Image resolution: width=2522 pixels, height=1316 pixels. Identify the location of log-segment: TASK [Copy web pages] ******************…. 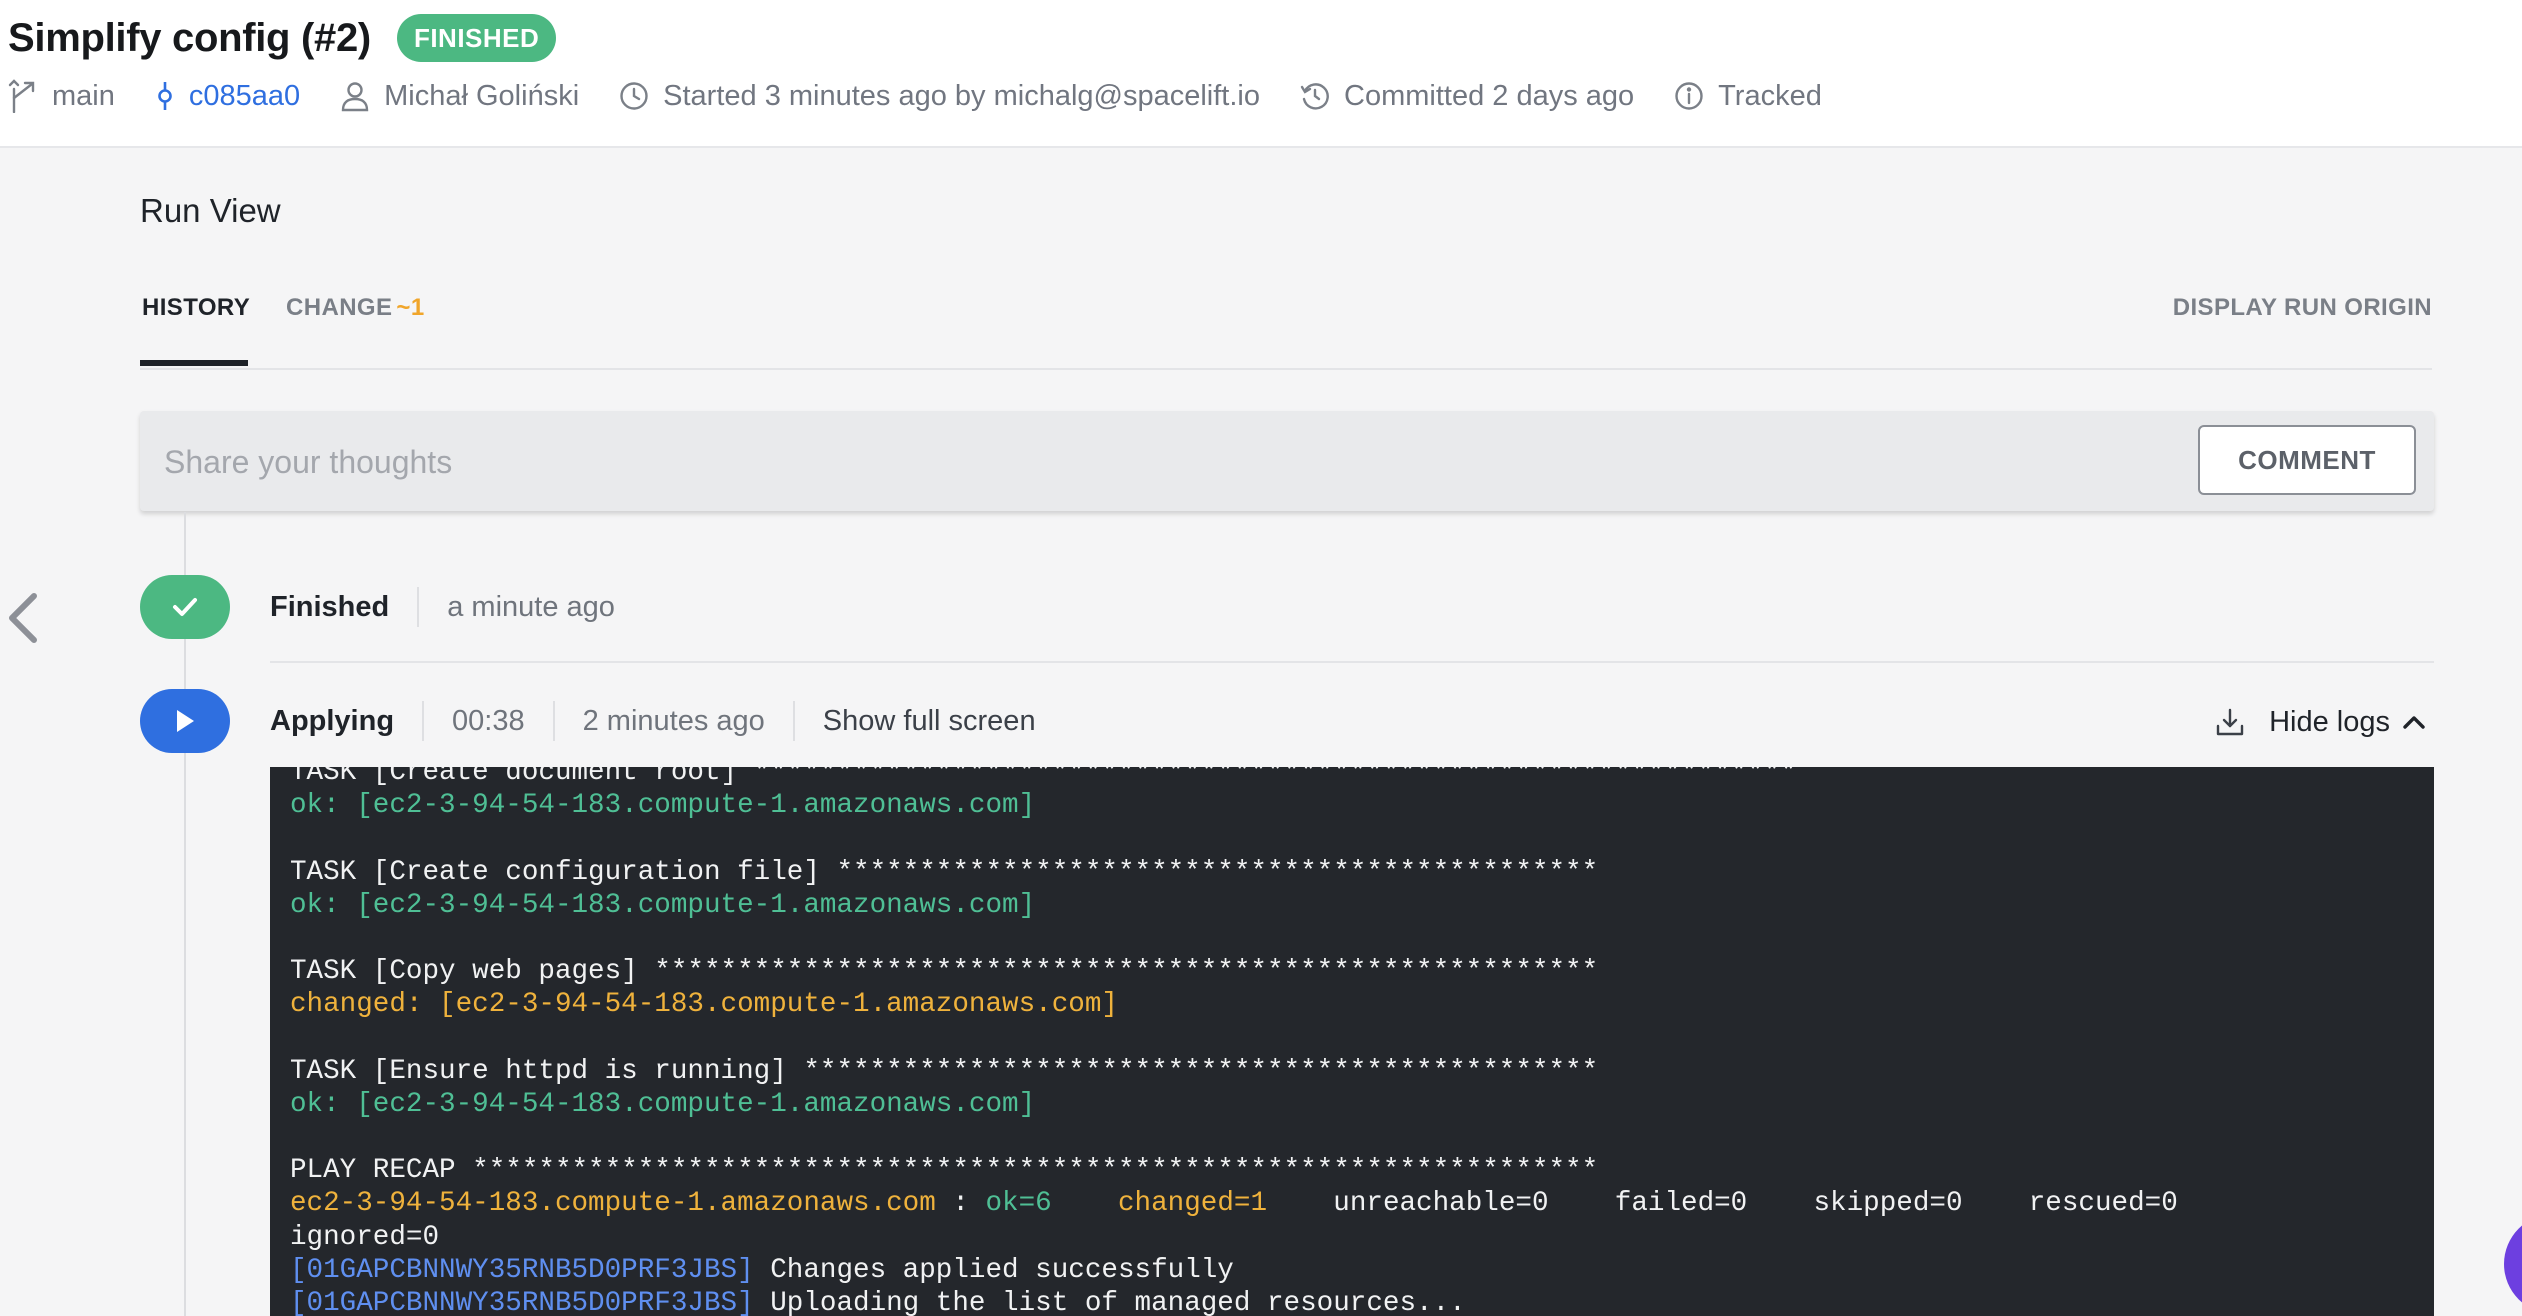
(944, 972).